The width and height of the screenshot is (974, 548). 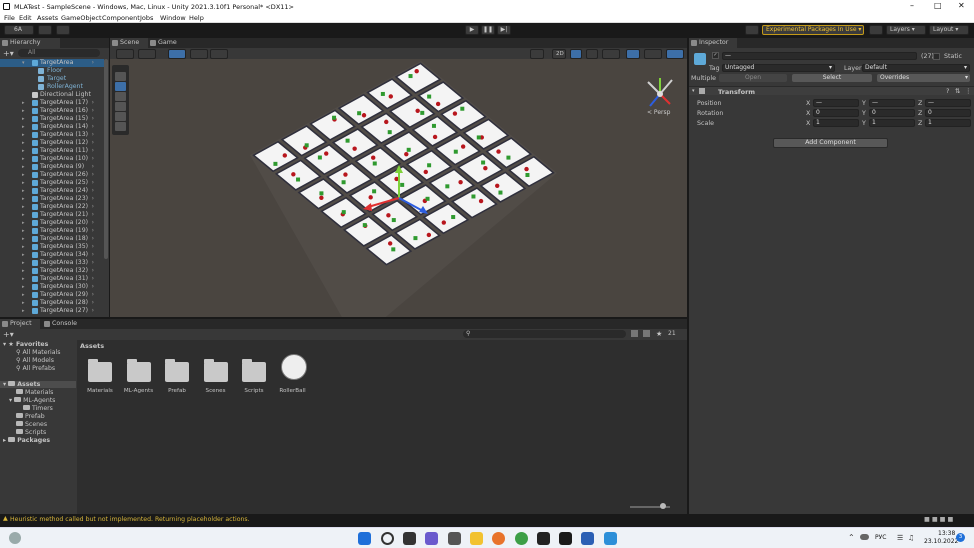 I want to click on menu-help: Help, so click(x=196, y=18).